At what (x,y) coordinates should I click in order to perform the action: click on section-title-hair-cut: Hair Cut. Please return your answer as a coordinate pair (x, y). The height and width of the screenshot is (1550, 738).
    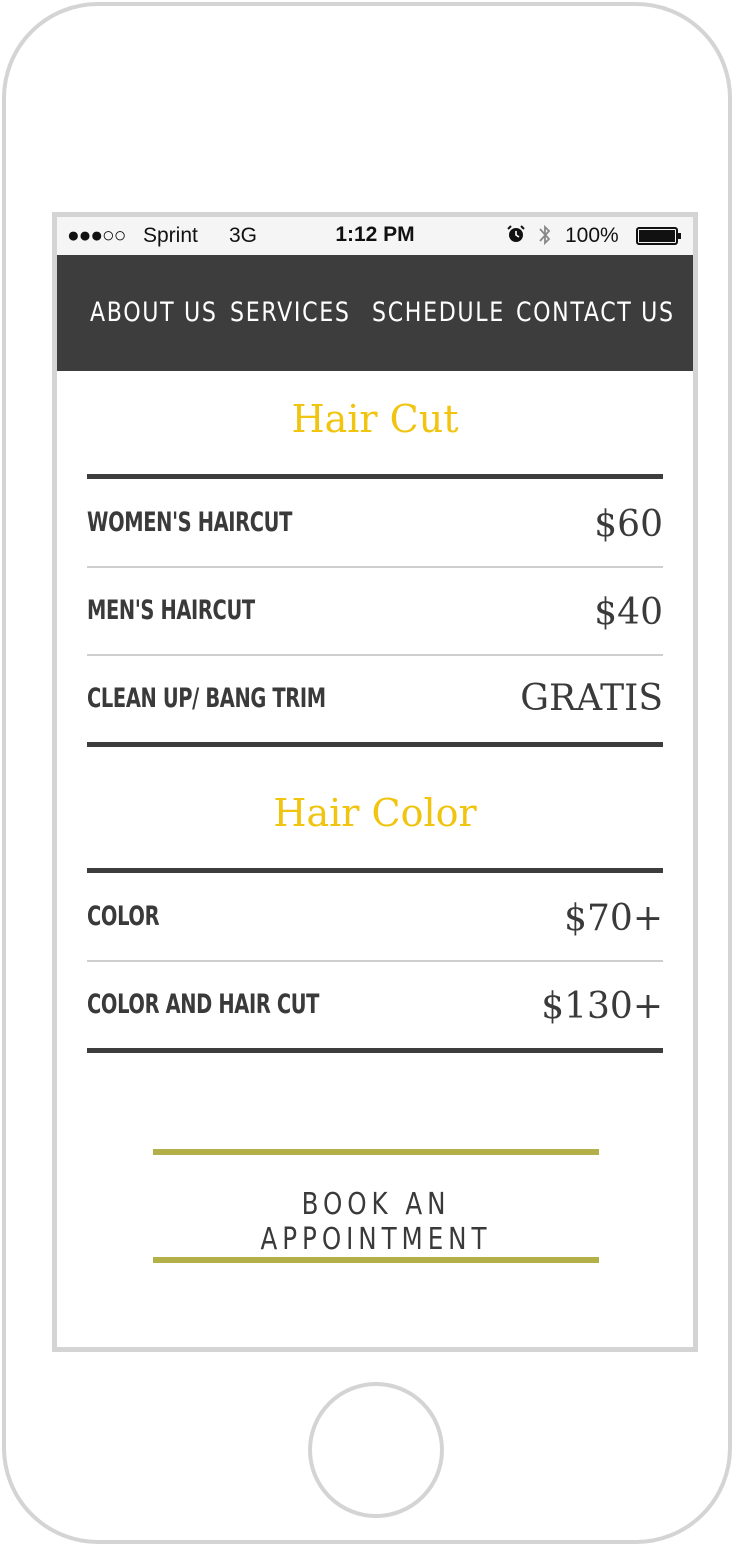
    Looking at the image, I should click on (375, 419).